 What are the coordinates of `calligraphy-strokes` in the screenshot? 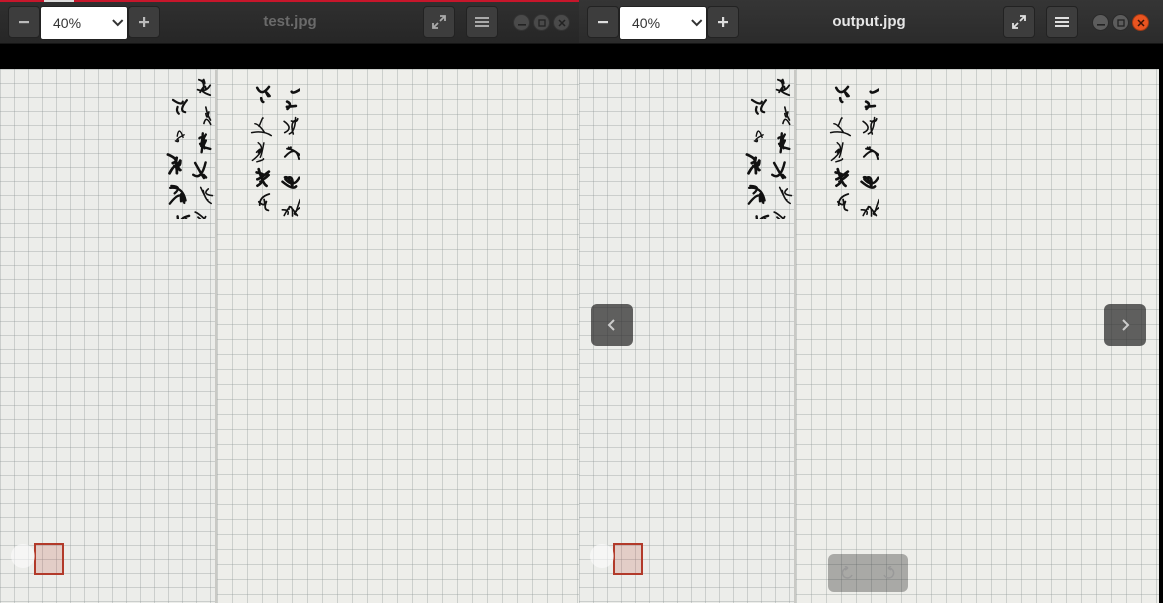 It's located at (233, 148).